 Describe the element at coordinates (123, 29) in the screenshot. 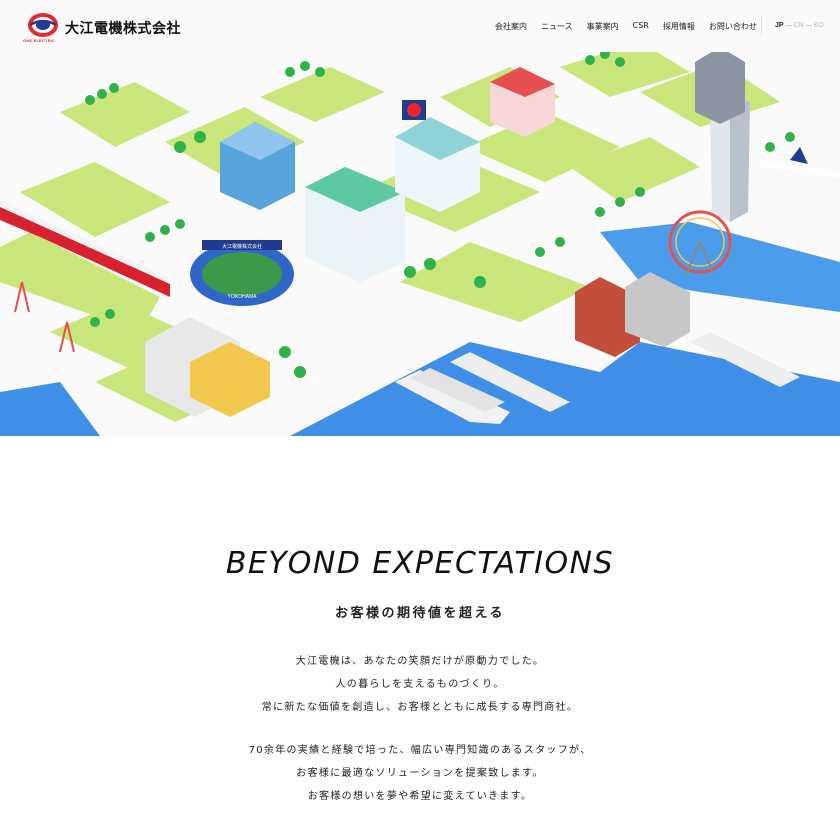

I see `company-name: 大江電機株式会社` at that location.